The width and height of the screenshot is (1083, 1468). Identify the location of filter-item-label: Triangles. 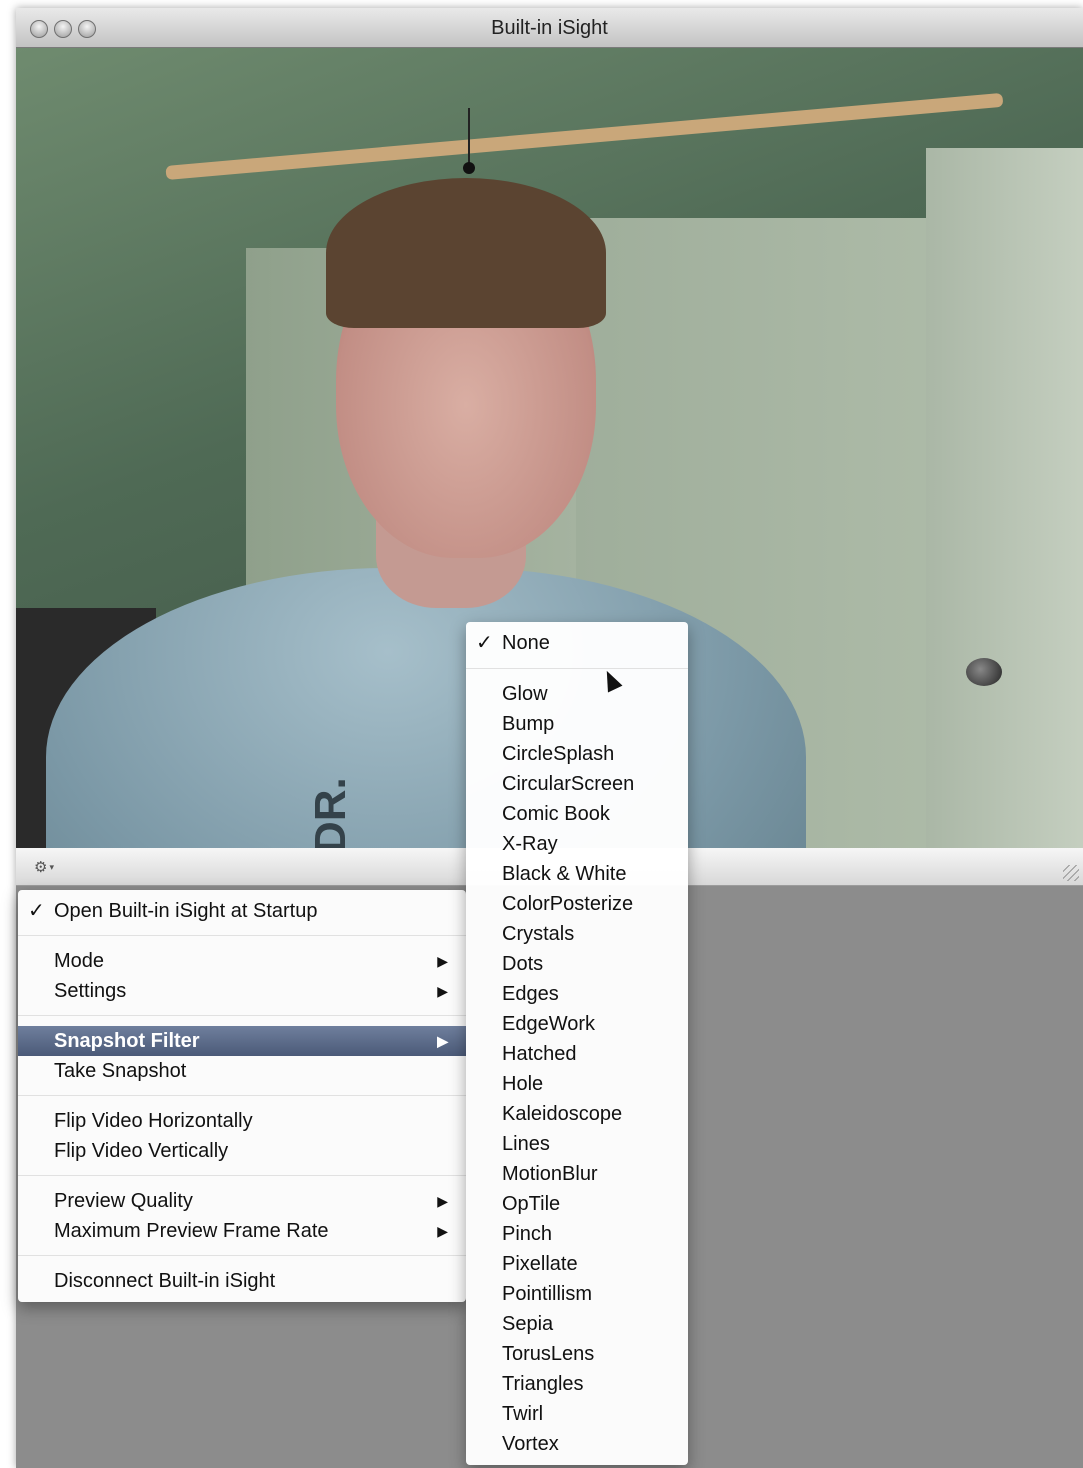
(543, 1384).